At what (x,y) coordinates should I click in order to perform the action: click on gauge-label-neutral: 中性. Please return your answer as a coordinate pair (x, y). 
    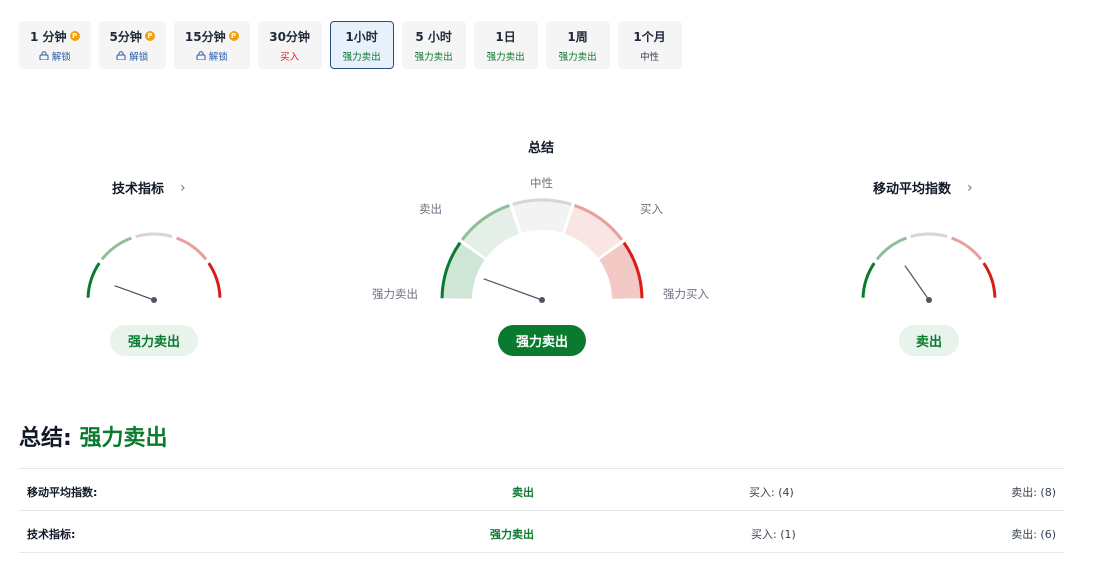
    Looking at the image, I should click on (541, 183).